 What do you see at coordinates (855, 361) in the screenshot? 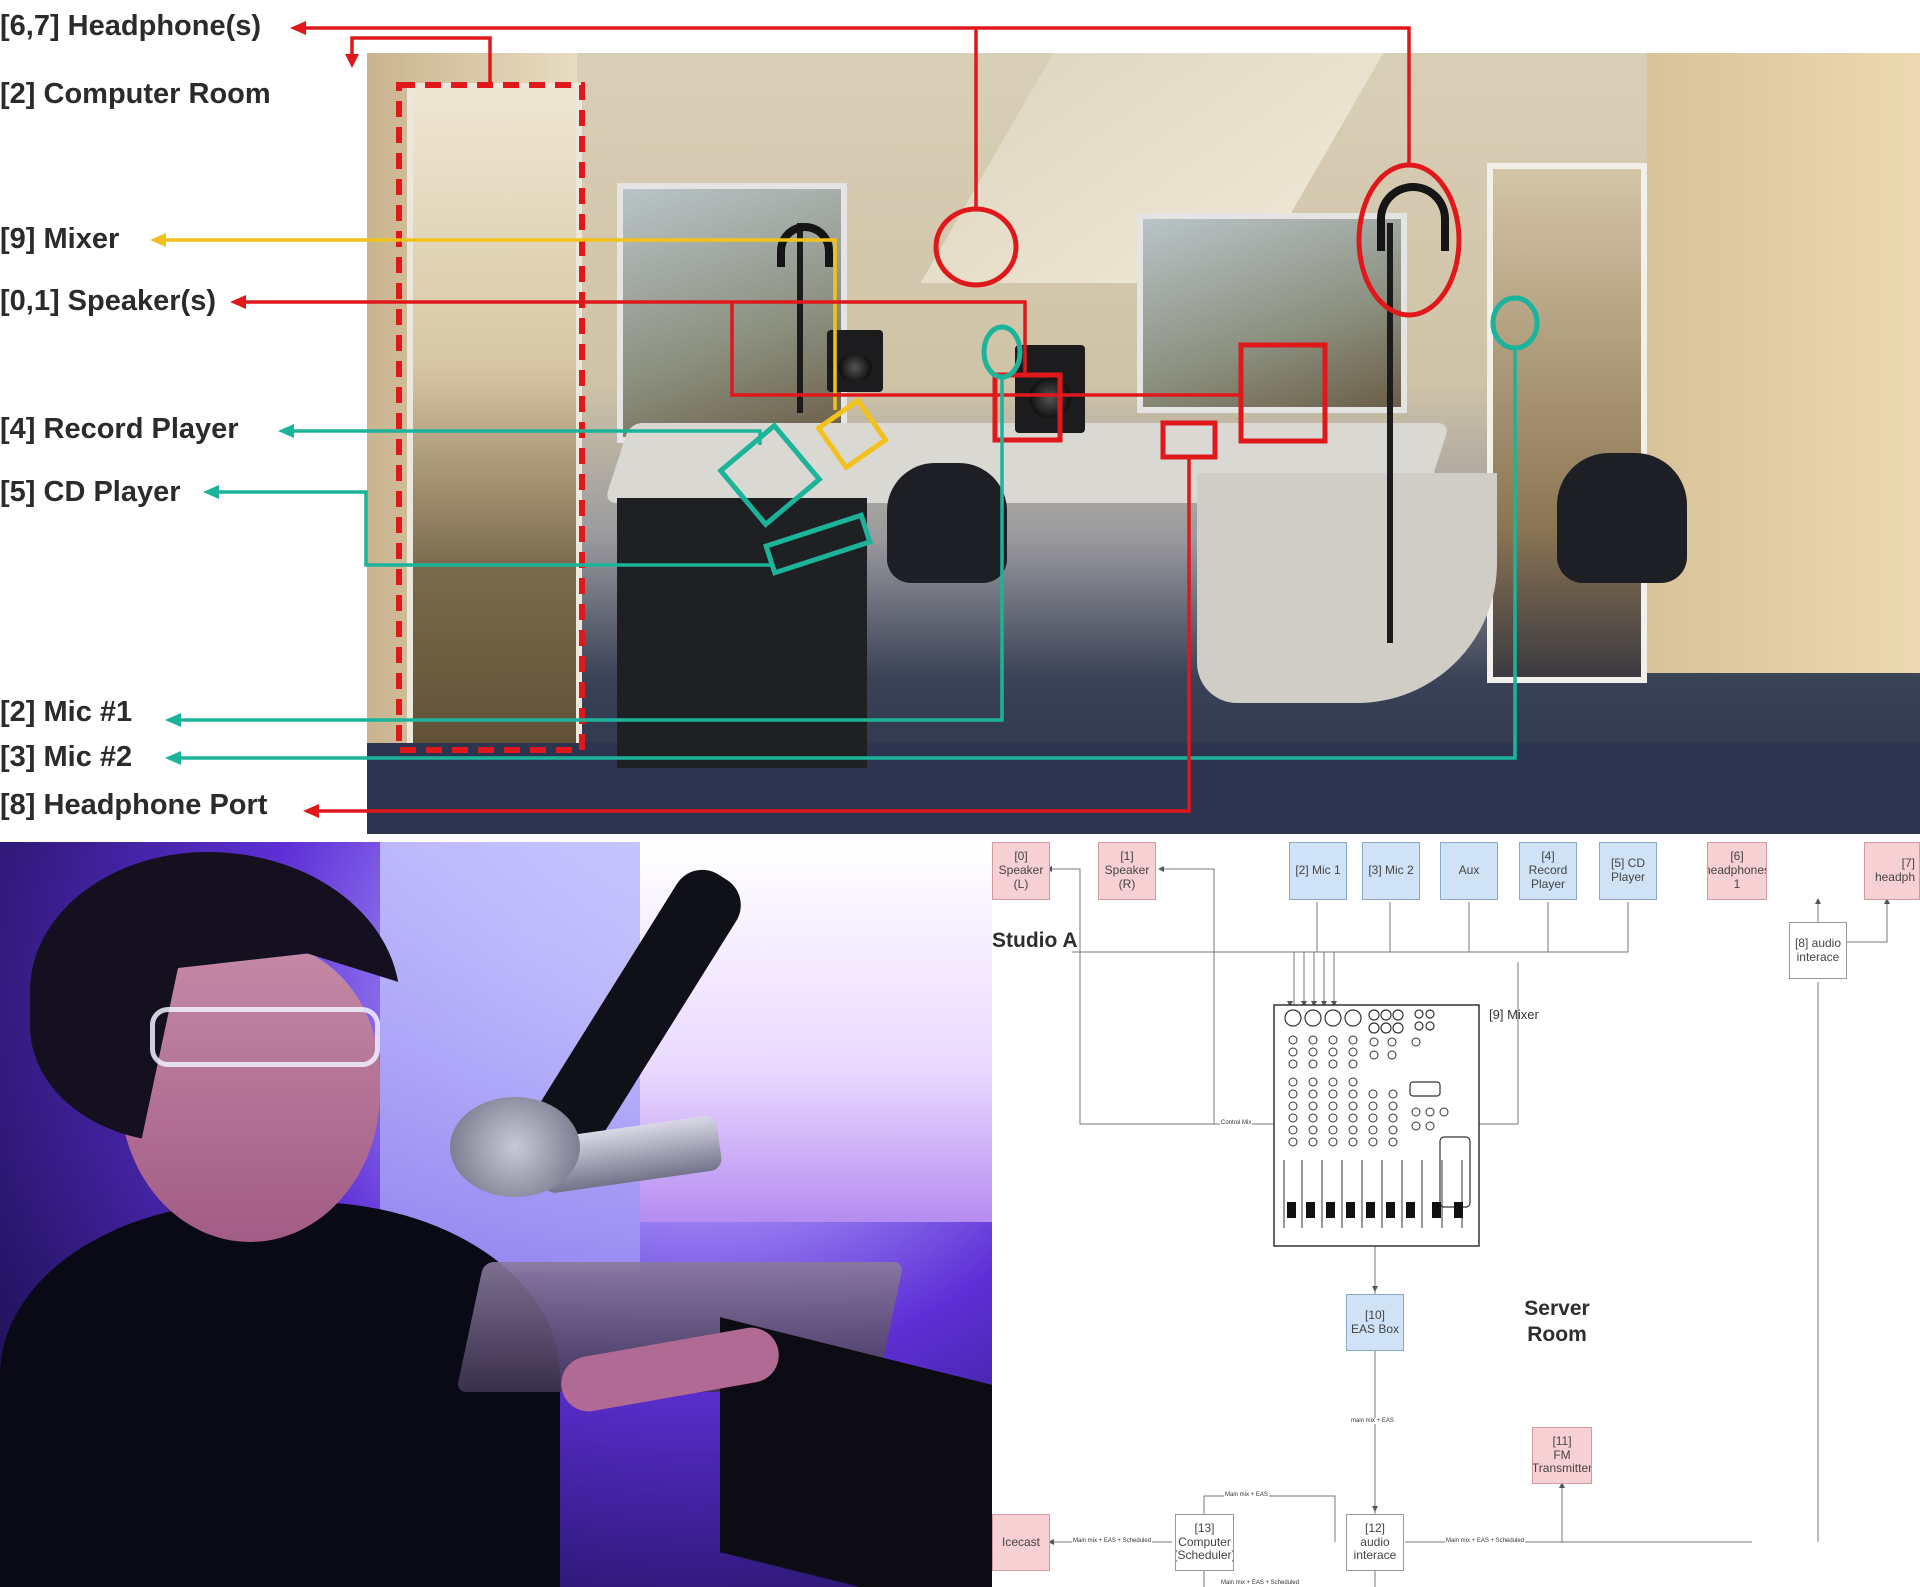
I see `speaker-left` at bounding box center [855, 361].